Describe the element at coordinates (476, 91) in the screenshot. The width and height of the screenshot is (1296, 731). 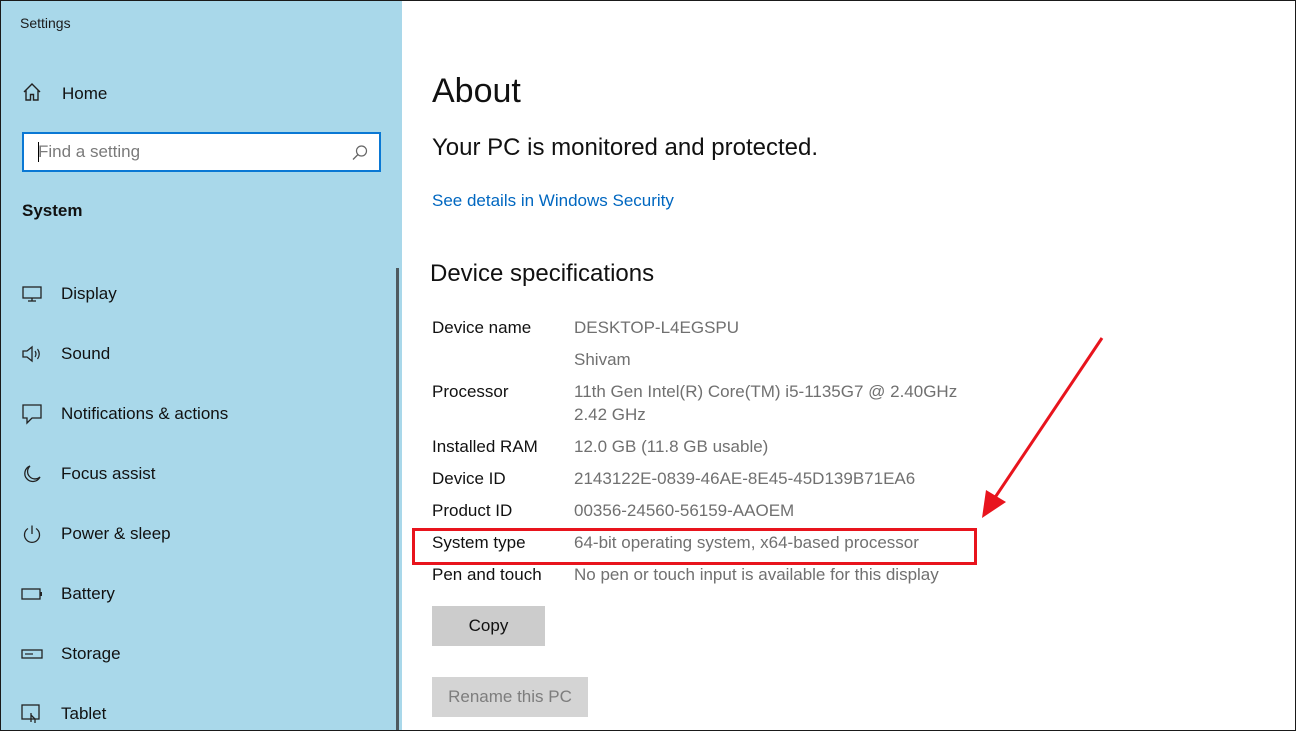
I see `page-title: About` at that location.